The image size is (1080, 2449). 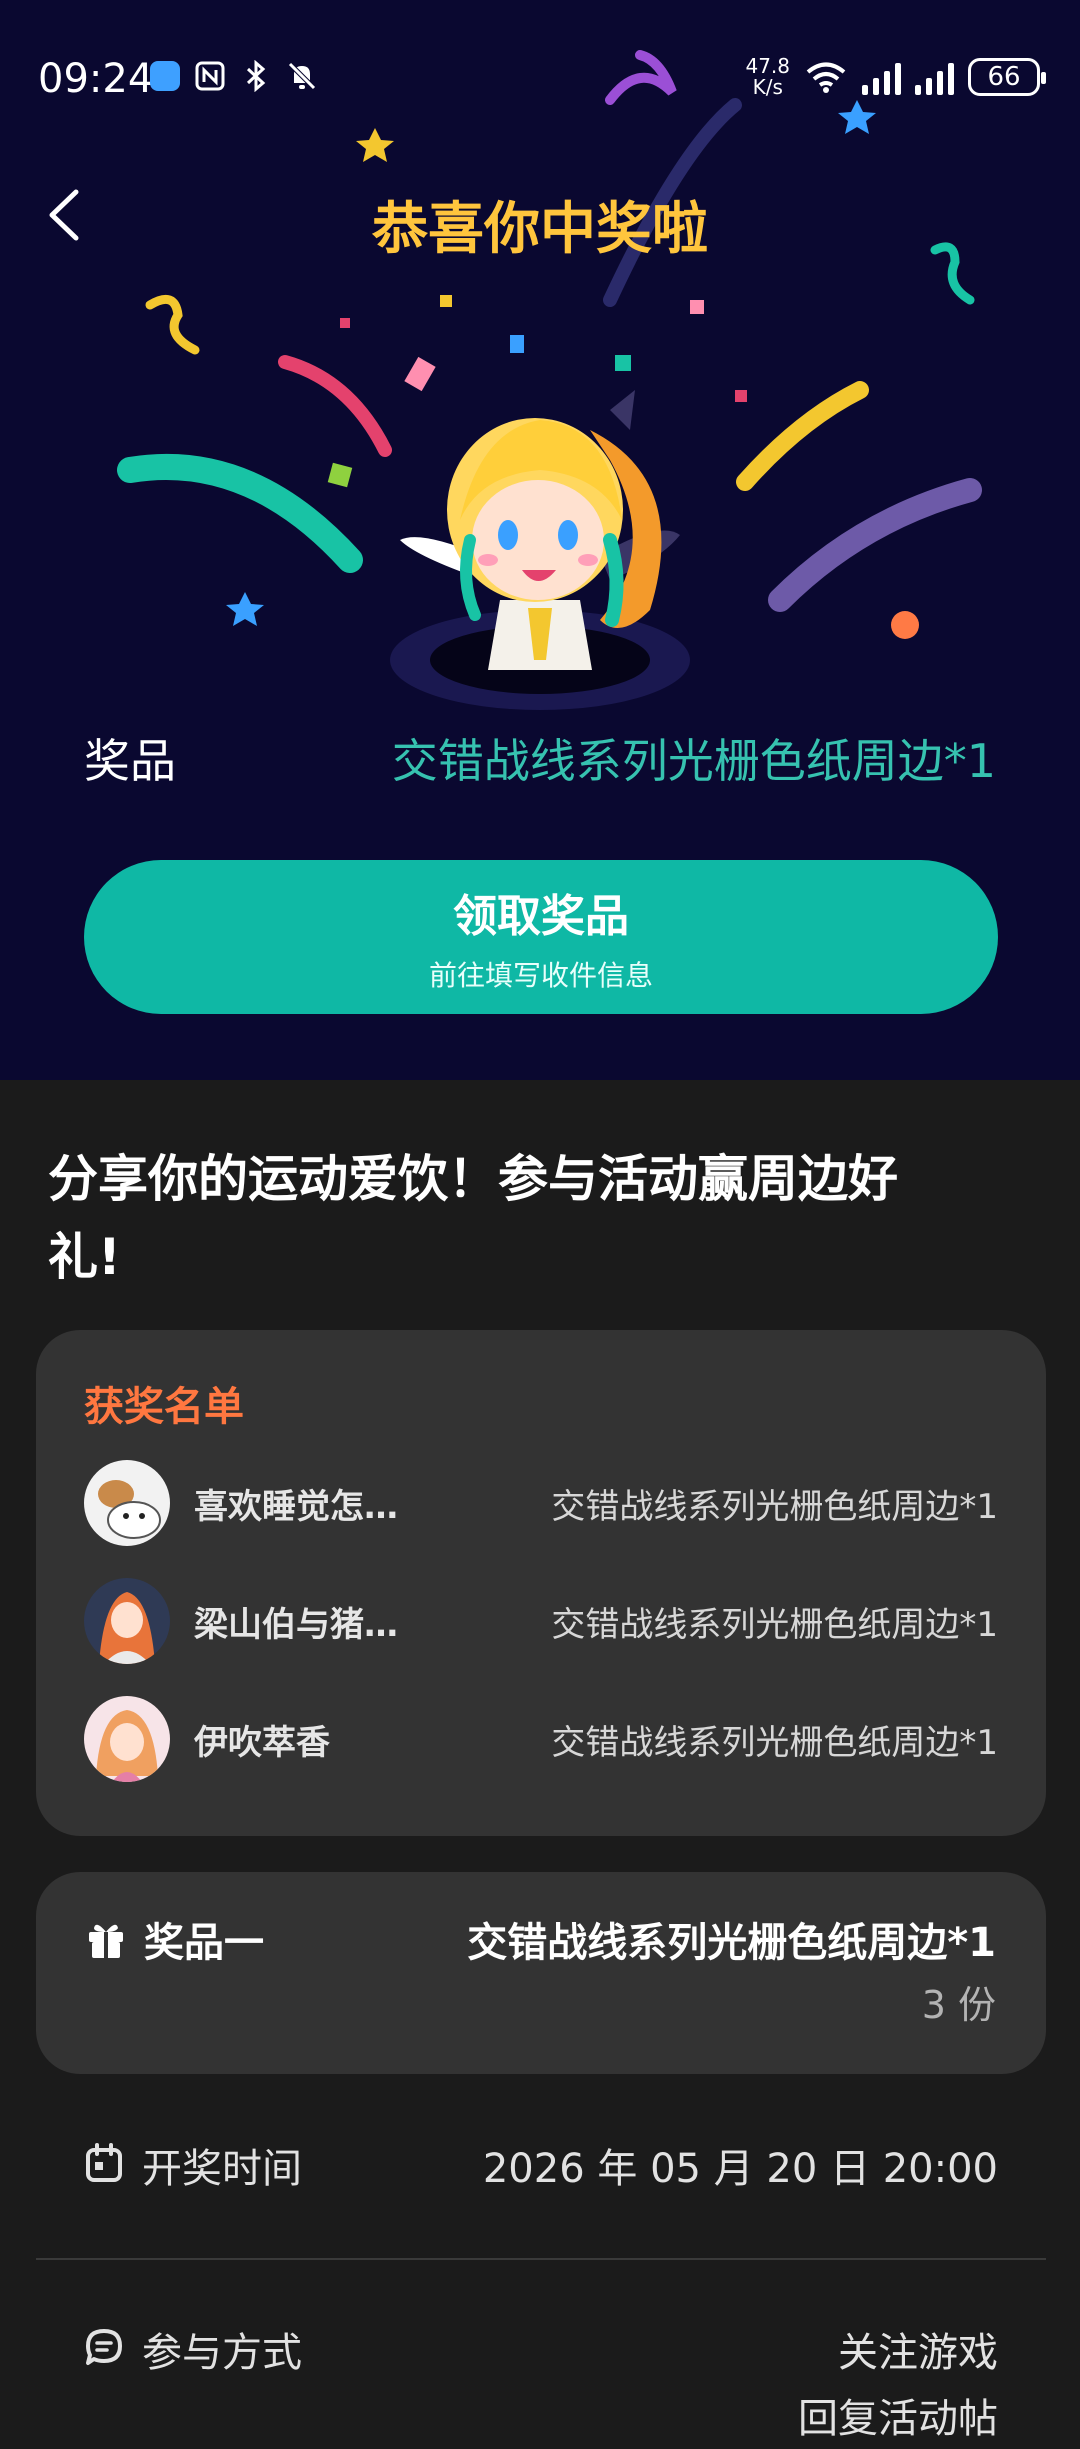 What do you see at coordinates (210, 76) in the screenshot?
I see `nfc-icon` at bounding box center [210, 76].